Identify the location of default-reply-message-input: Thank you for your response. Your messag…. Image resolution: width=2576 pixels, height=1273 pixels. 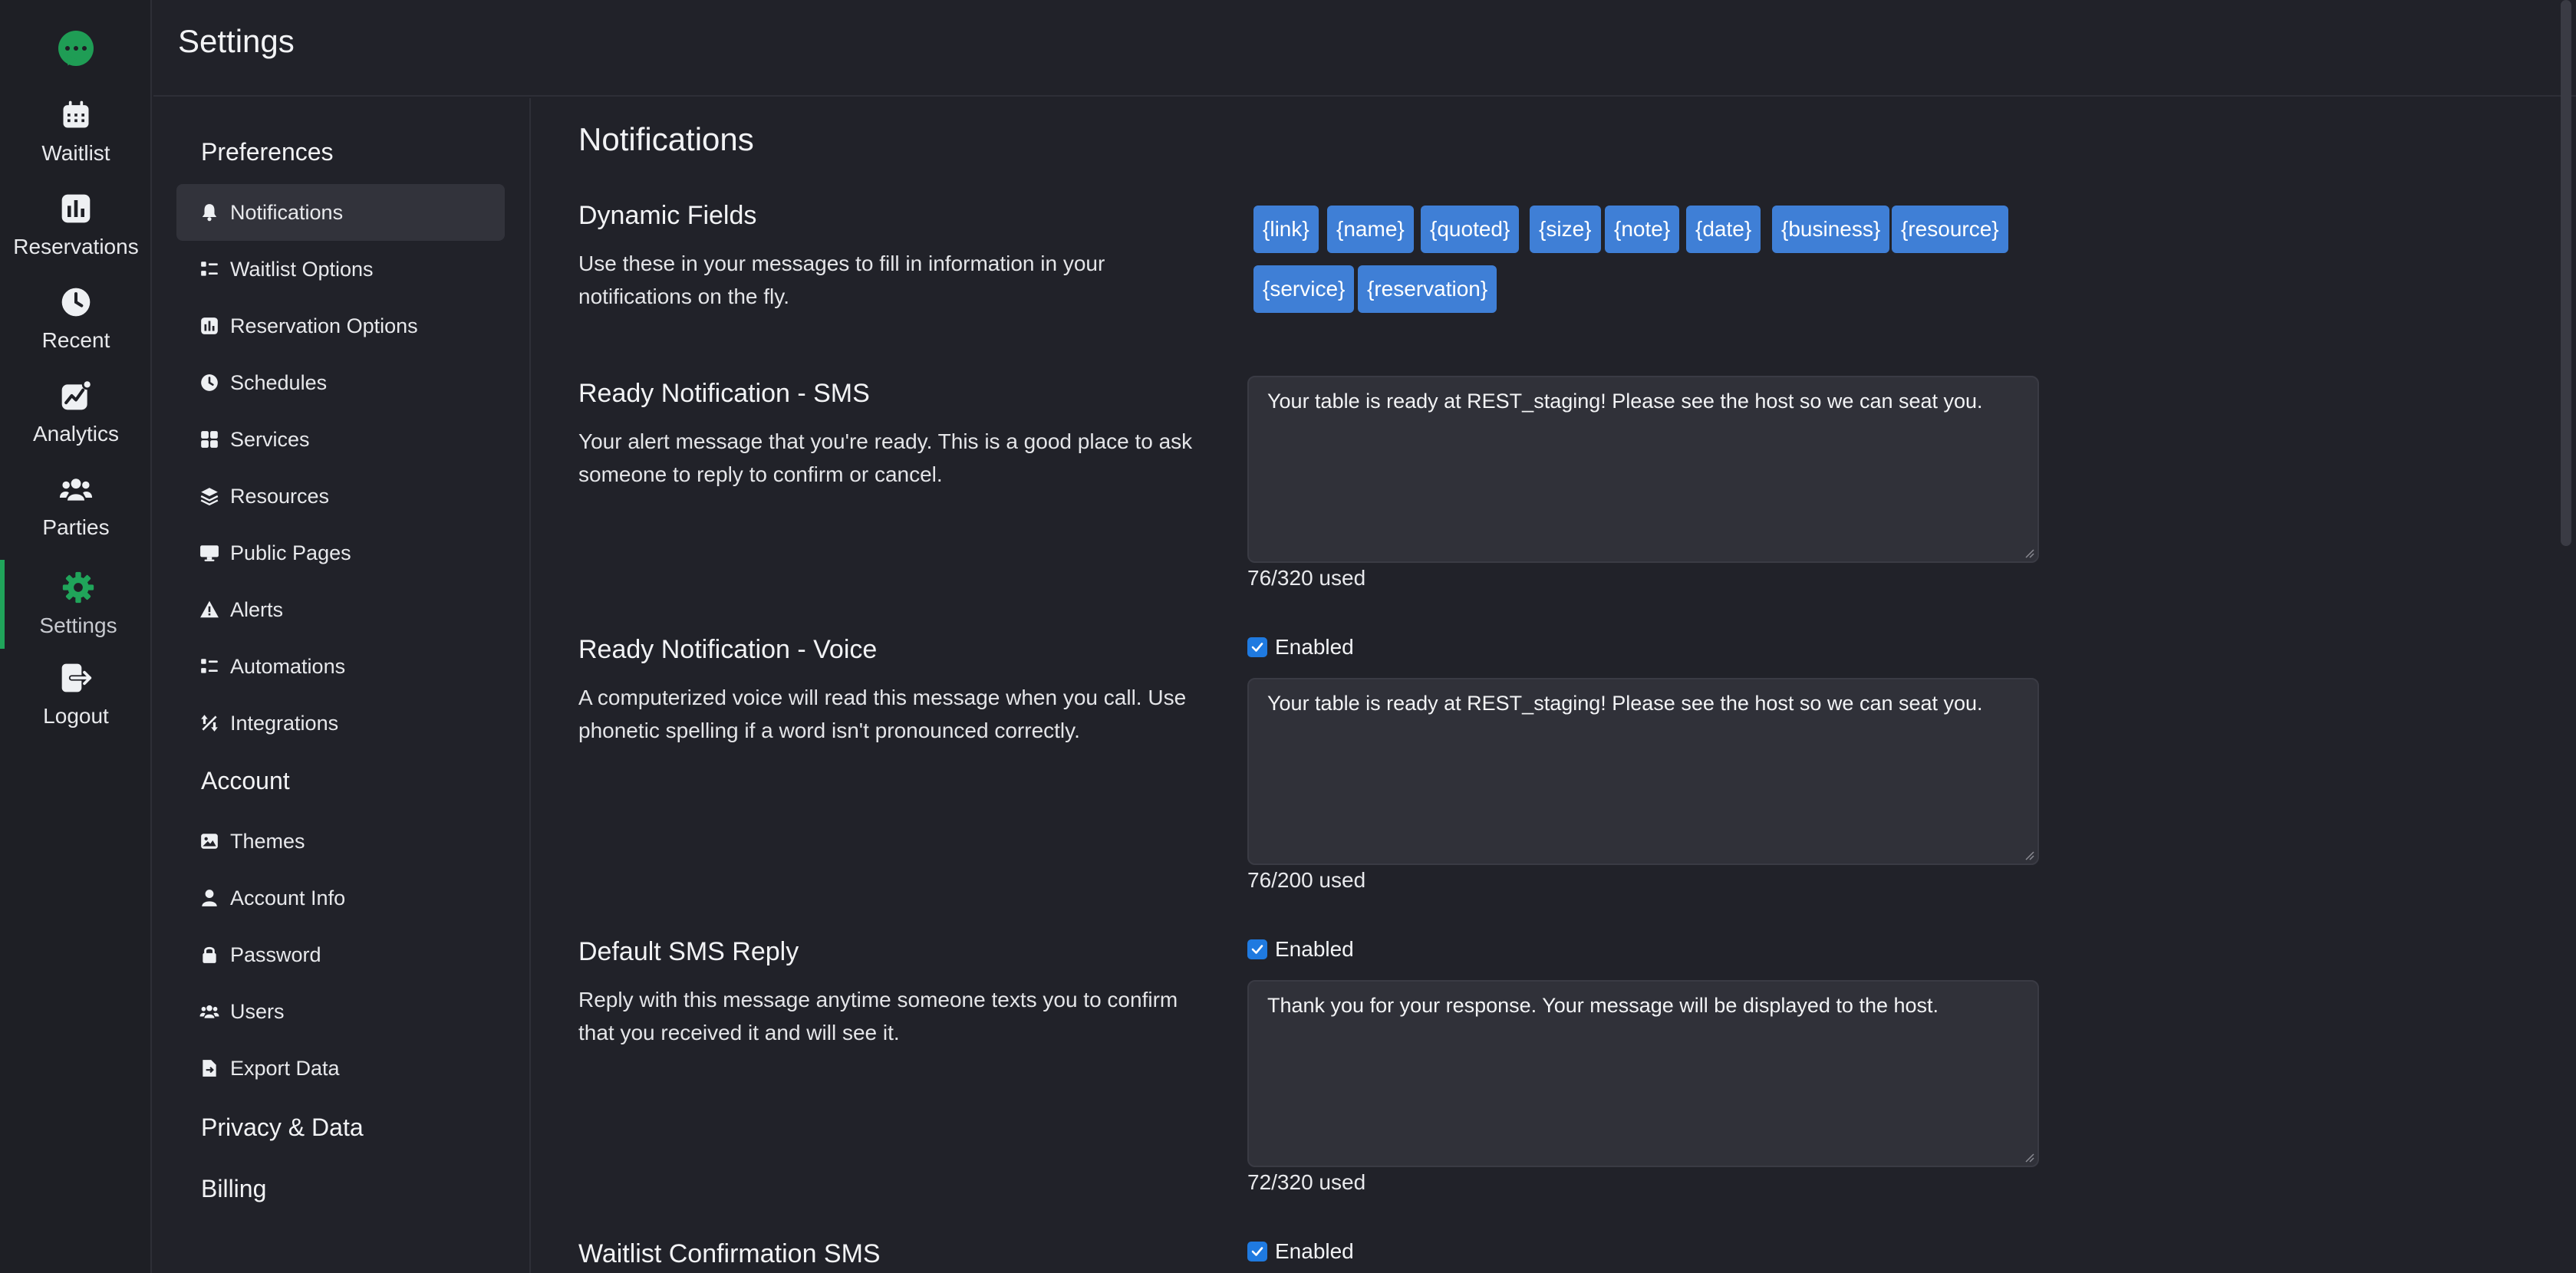
(1643, 1073).